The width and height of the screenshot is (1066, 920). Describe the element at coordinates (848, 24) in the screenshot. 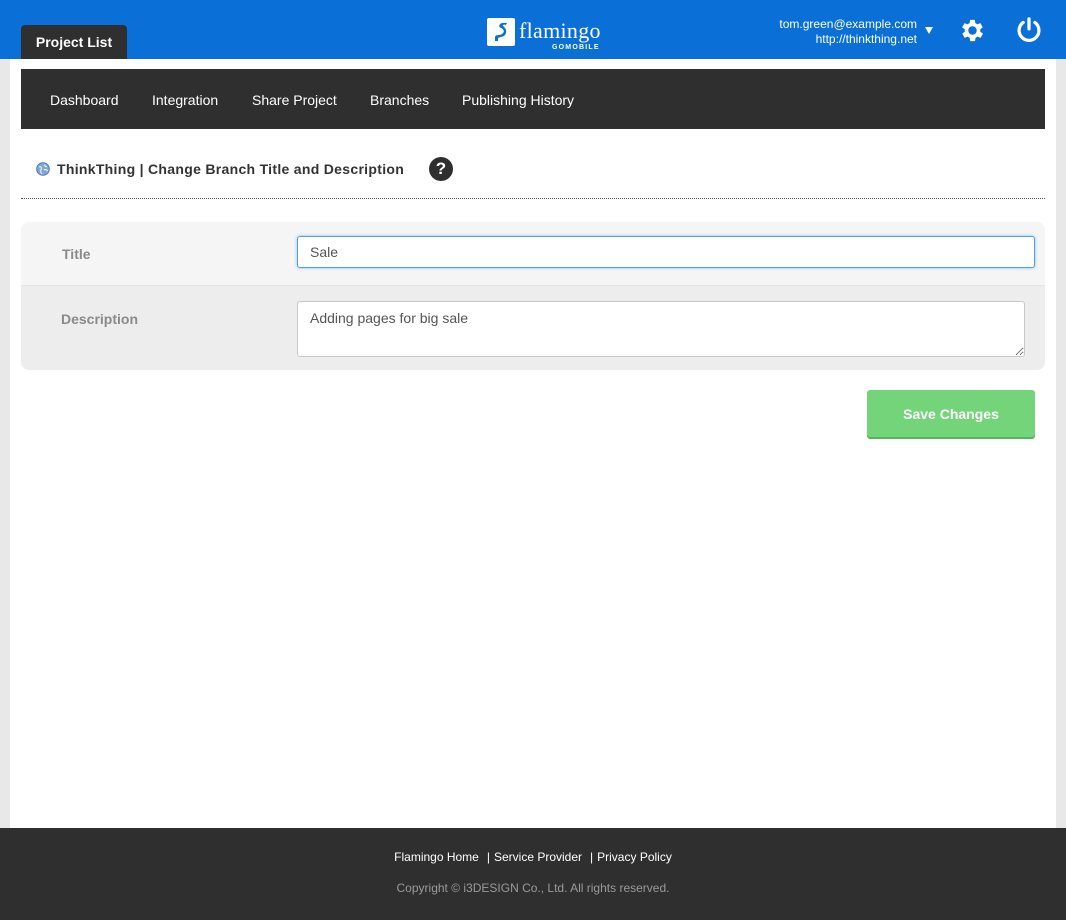

I see `account-email: tom.green@example.com` at that location.